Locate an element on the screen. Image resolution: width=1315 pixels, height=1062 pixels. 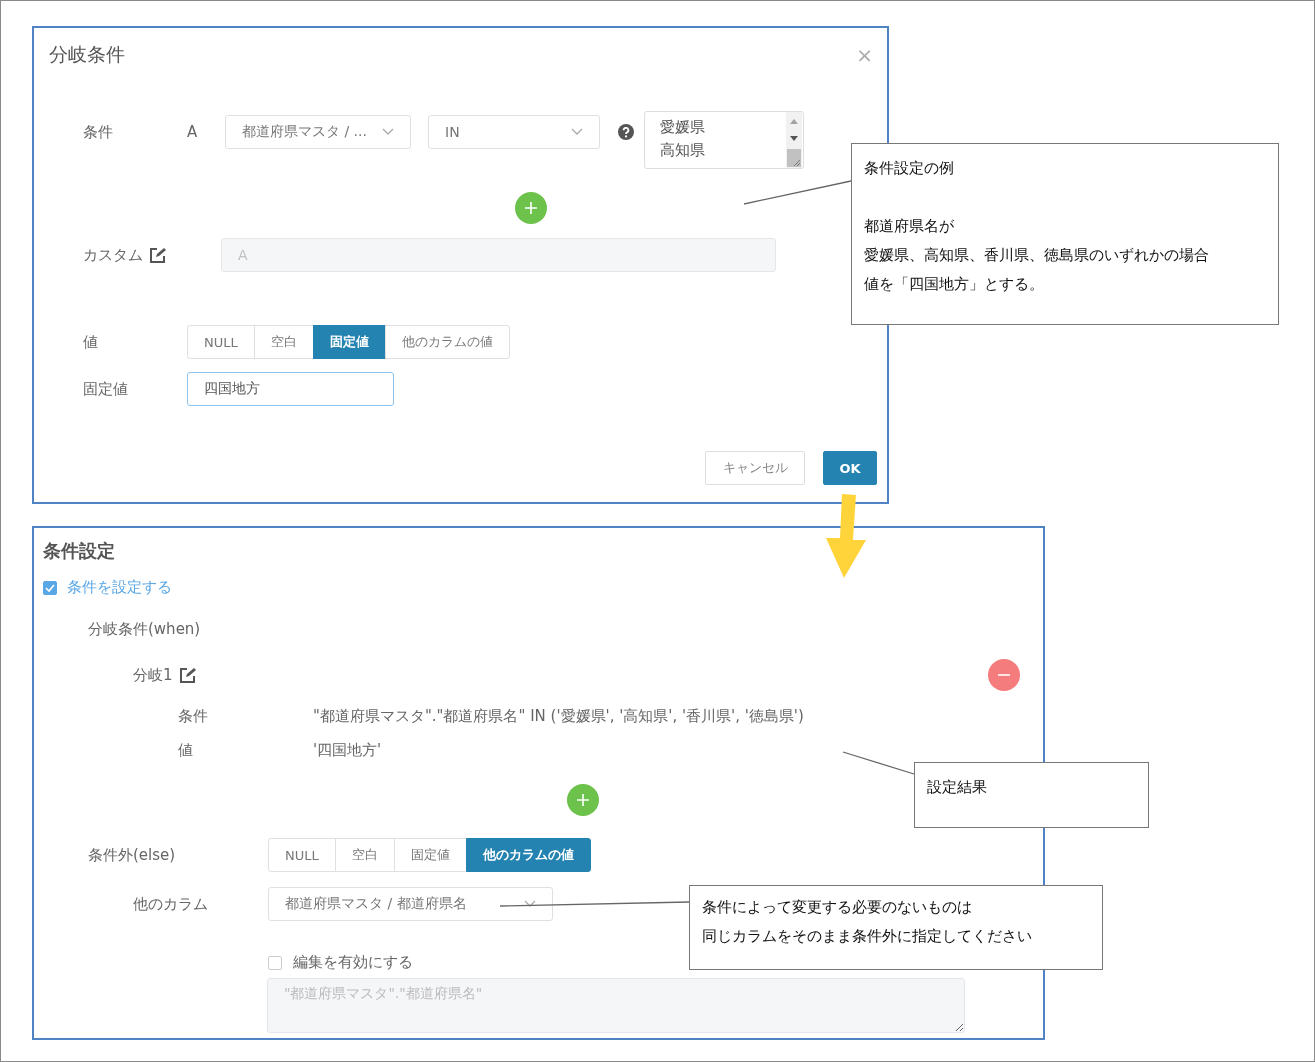
help-icon is located at coordinates (626, 132).